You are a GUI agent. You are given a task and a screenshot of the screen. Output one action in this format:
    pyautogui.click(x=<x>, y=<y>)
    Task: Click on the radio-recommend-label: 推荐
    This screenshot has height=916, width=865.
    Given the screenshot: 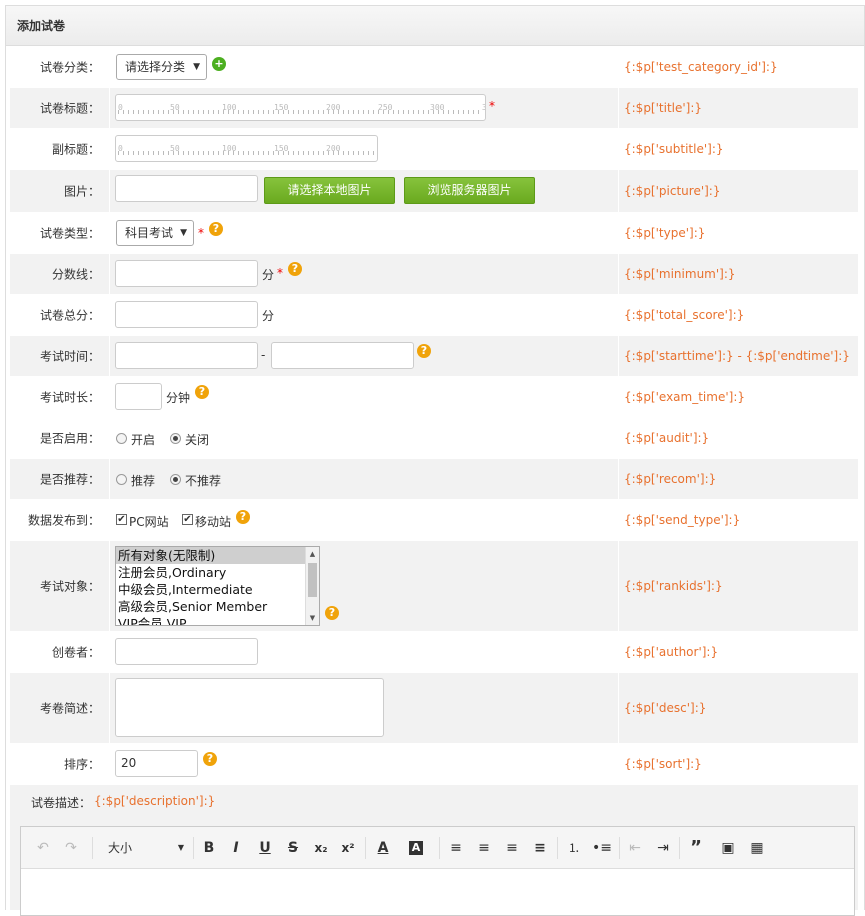 What is the action you would take?
    pyautogui.click(x=143, y=481)
    